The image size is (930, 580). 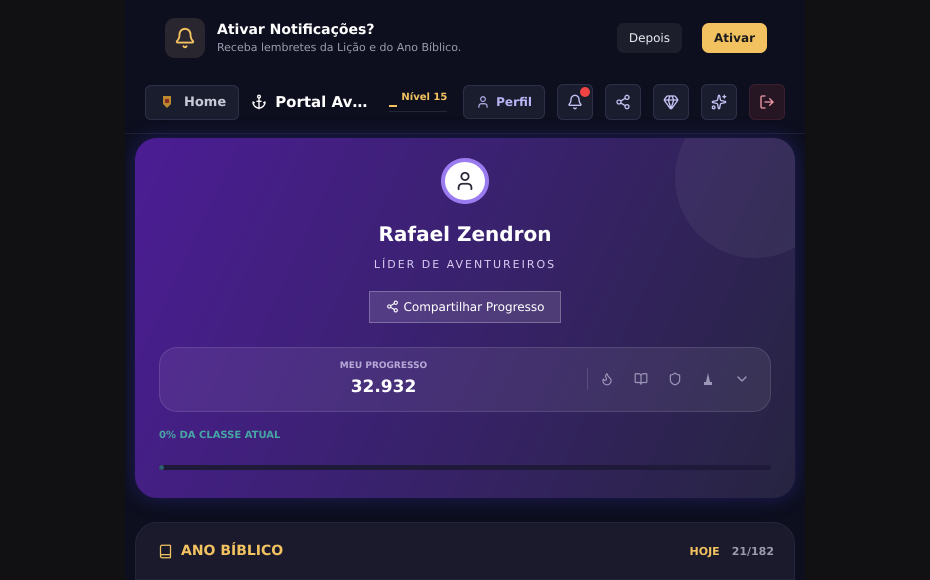 I want to click on avatar-icon, so click(x=465, y=181).